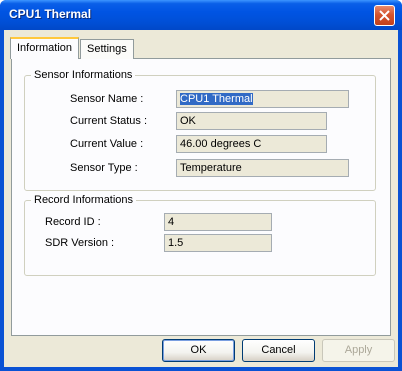  I want to click on close-icon, so click(384, 15).